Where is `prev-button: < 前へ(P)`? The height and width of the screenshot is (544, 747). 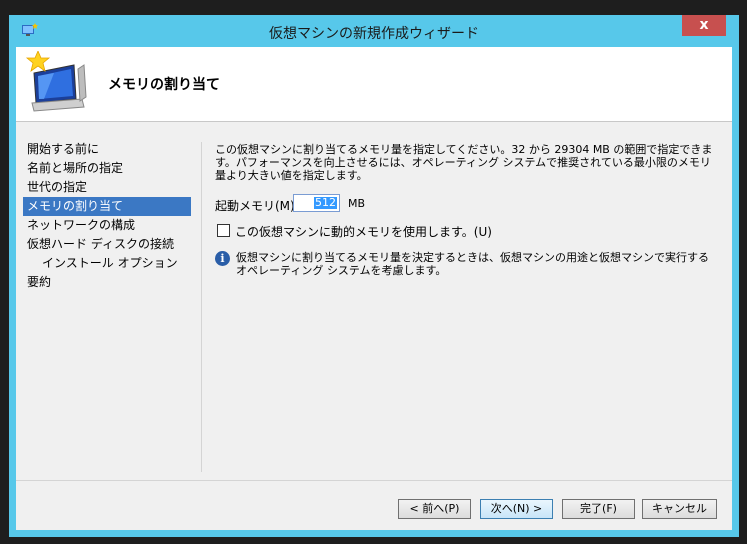
prev-button: < 前へ(P) is located at coordinates (434, 509).